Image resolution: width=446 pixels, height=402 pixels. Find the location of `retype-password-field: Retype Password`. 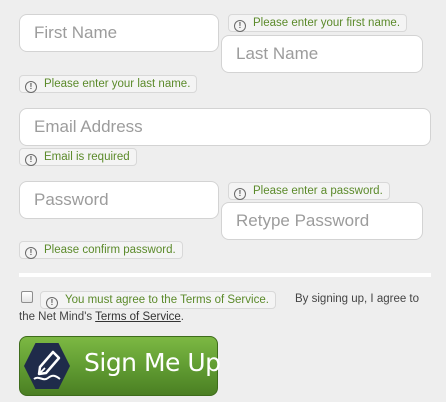

retype-password-field: Retype Password is located at coordinates (322, 221).